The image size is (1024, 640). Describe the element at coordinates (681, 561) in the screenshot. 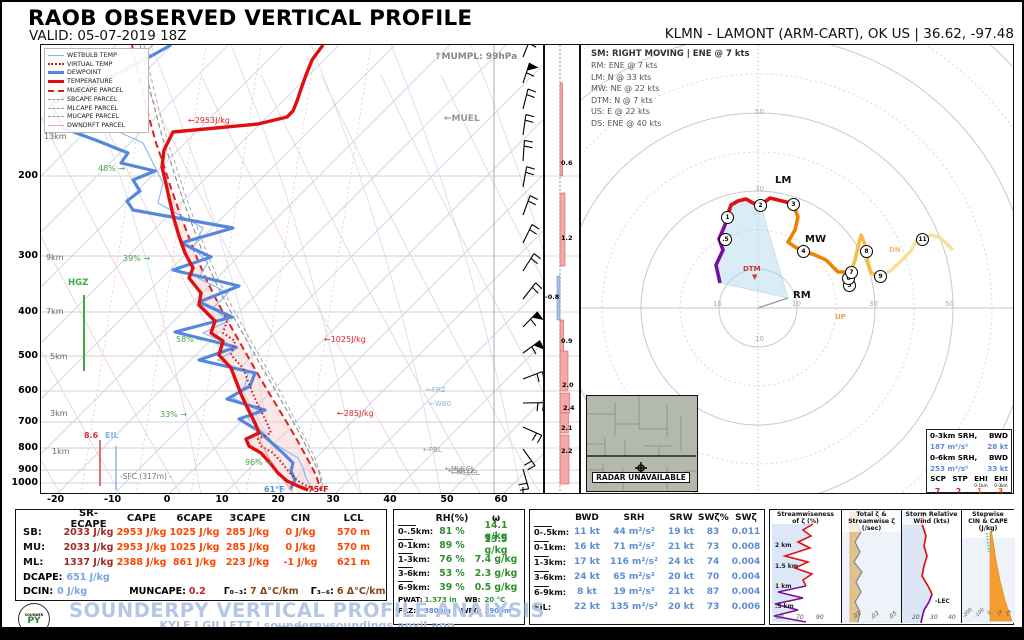

I see `cell: 24 kt` at that location.